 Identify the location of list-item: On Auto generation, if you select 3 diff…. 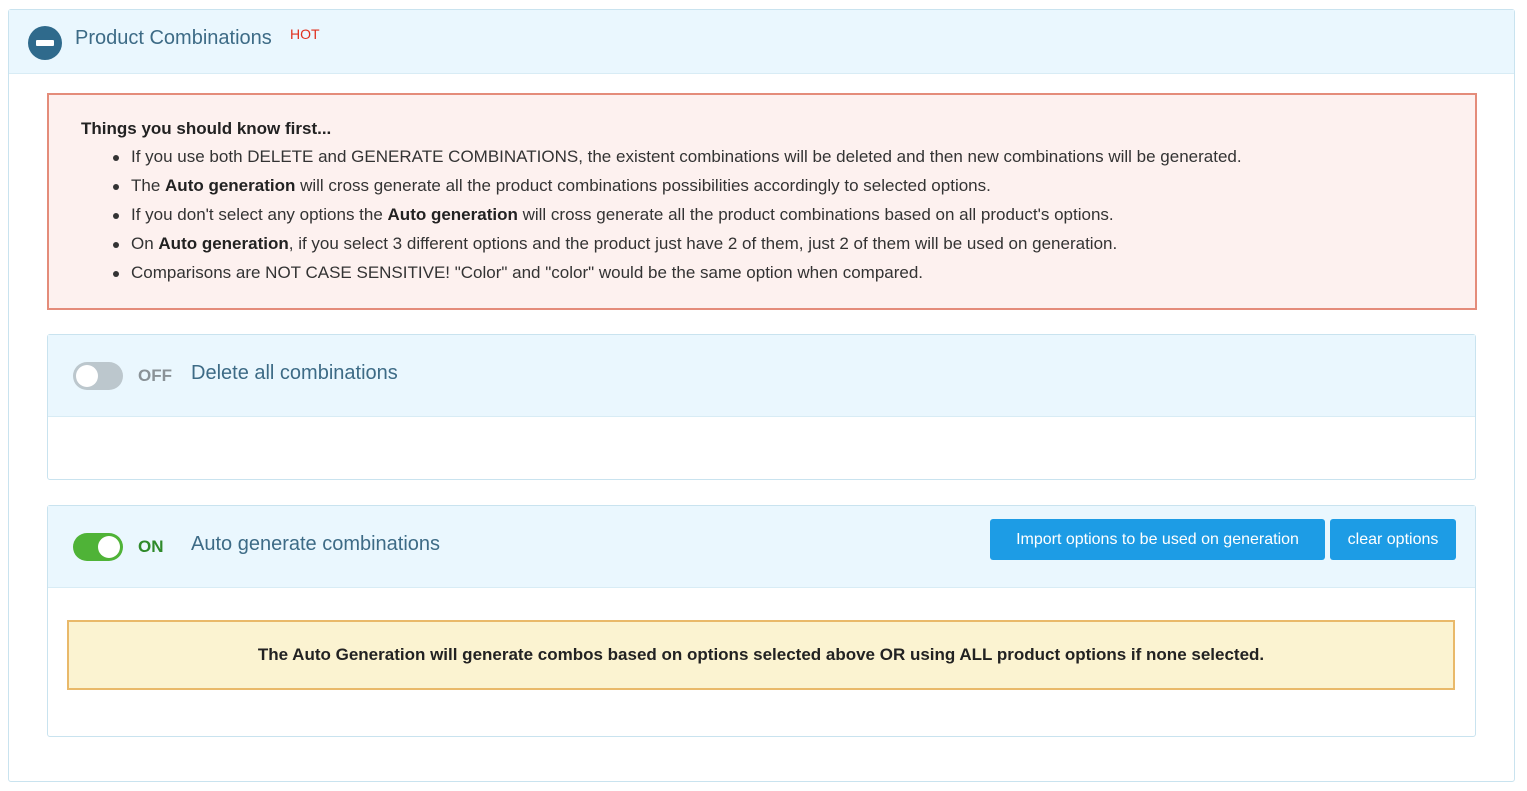
(677, 248).